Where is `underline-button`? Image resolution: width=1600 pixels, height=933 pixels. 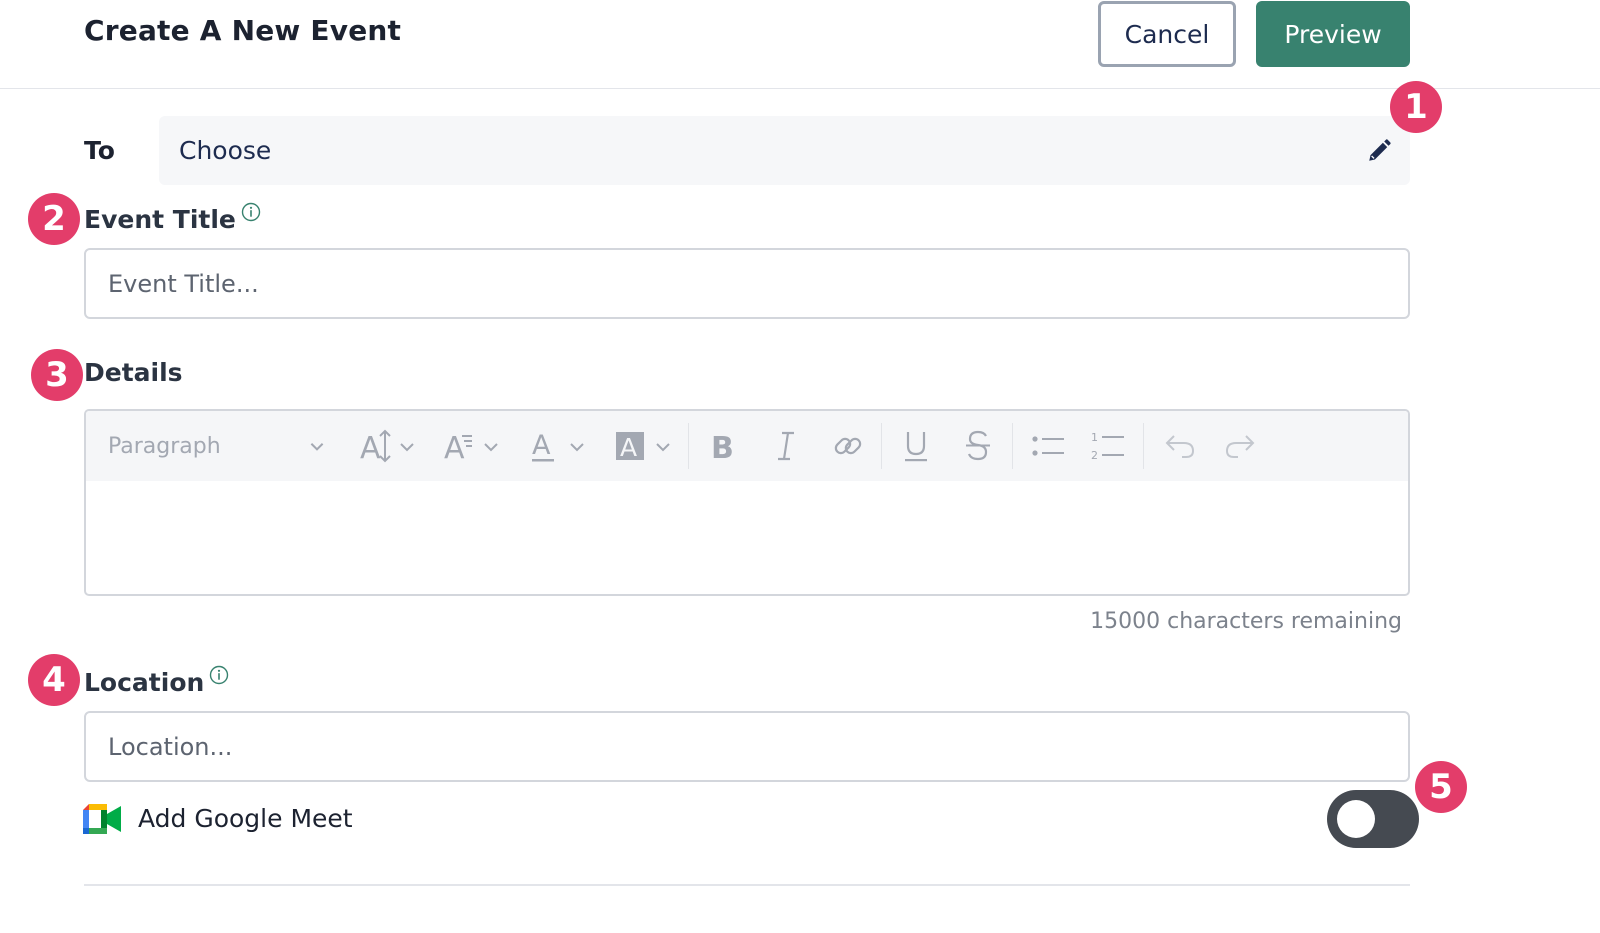
underline-button is located at coordinates (916, 446).